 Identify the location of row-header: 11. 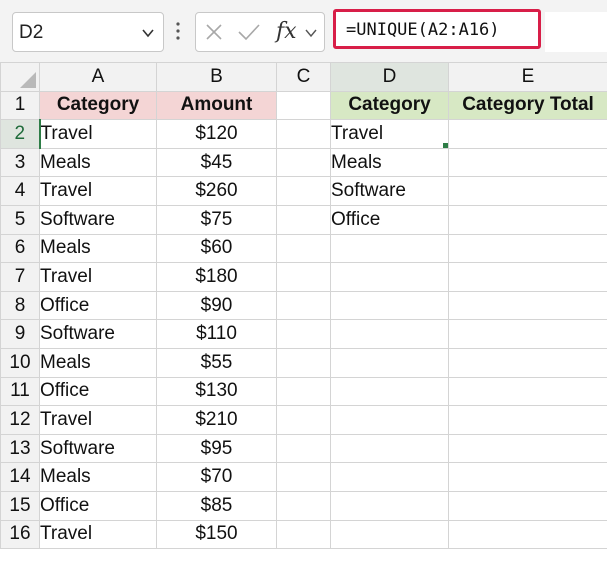
(20, 391).